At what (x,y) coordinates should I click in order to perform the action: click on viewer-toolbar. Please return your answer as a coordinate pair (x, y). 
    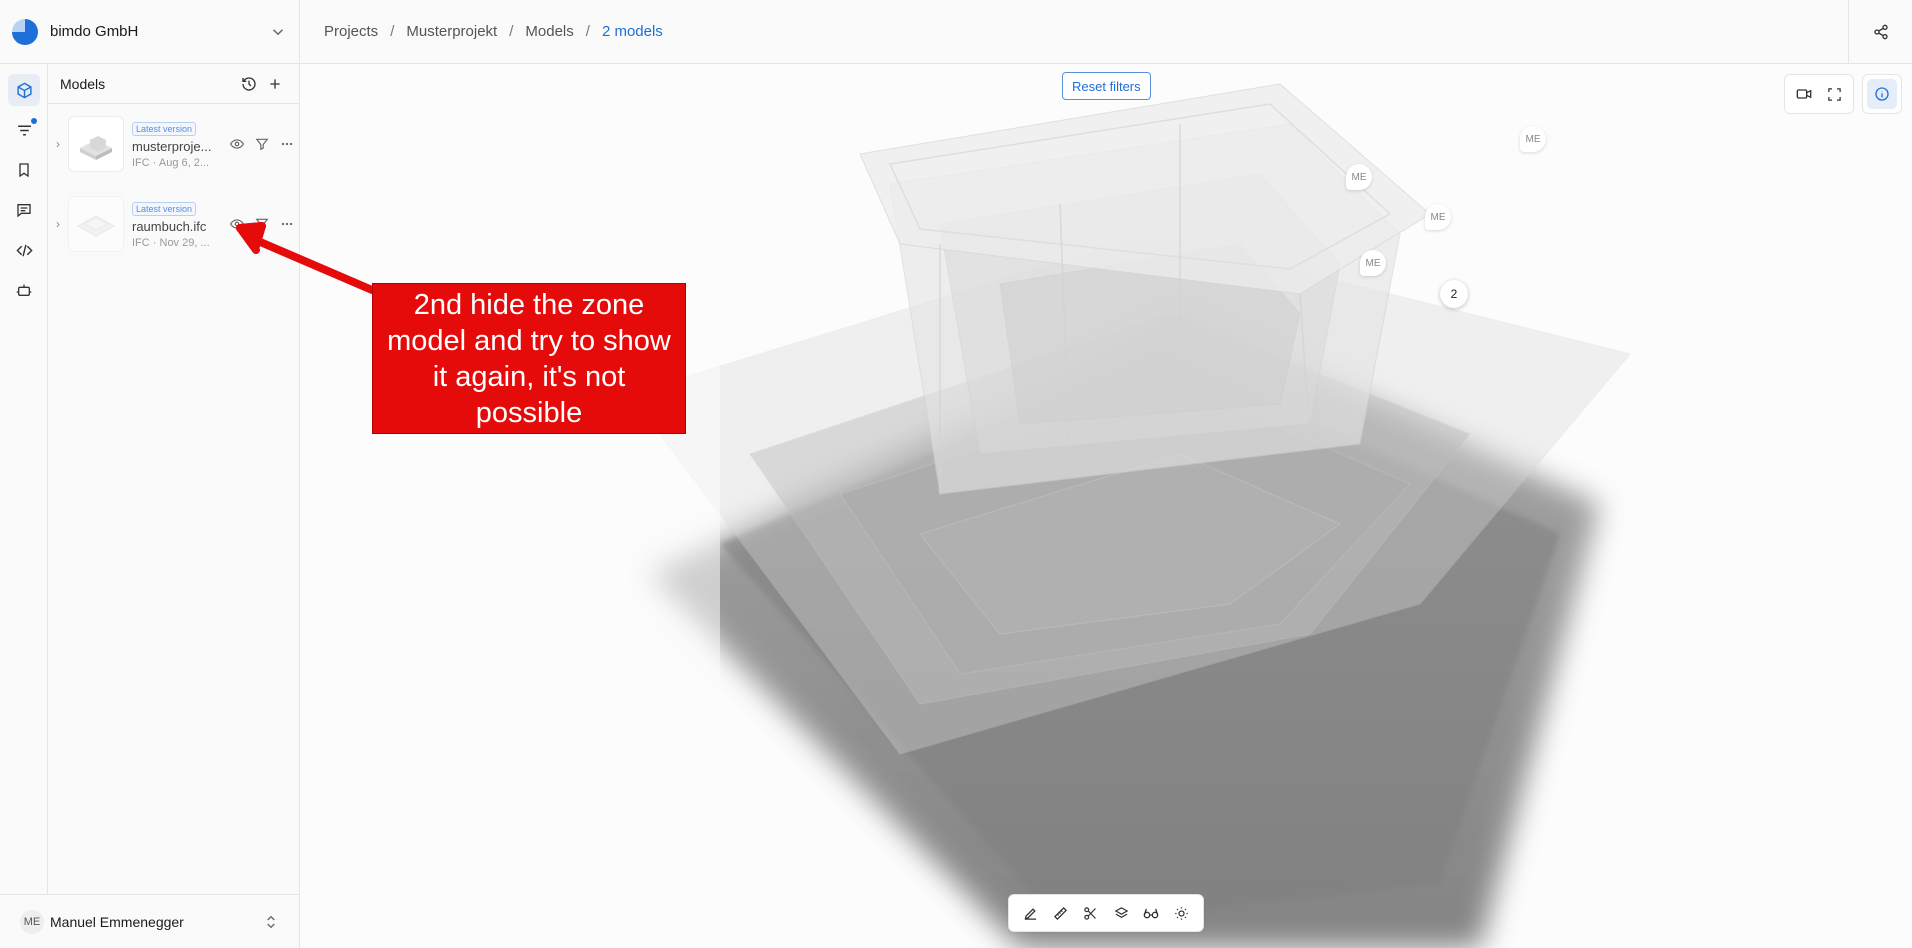
    Looking at the image, I should click on (1106, 913).